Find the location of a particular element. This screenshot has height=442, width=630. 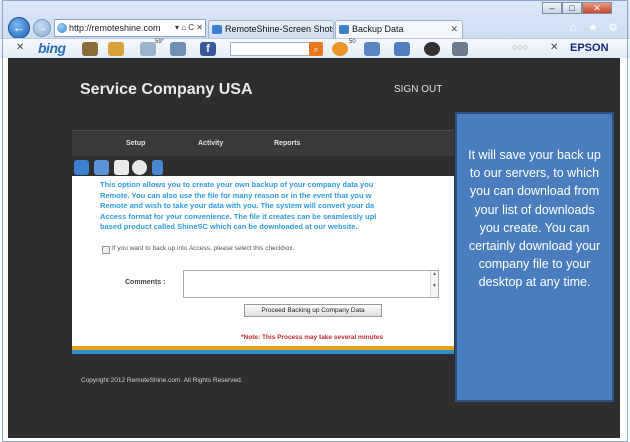

tab-label: RemoteShine-Screen Shots is located at coordinates (279, 29).